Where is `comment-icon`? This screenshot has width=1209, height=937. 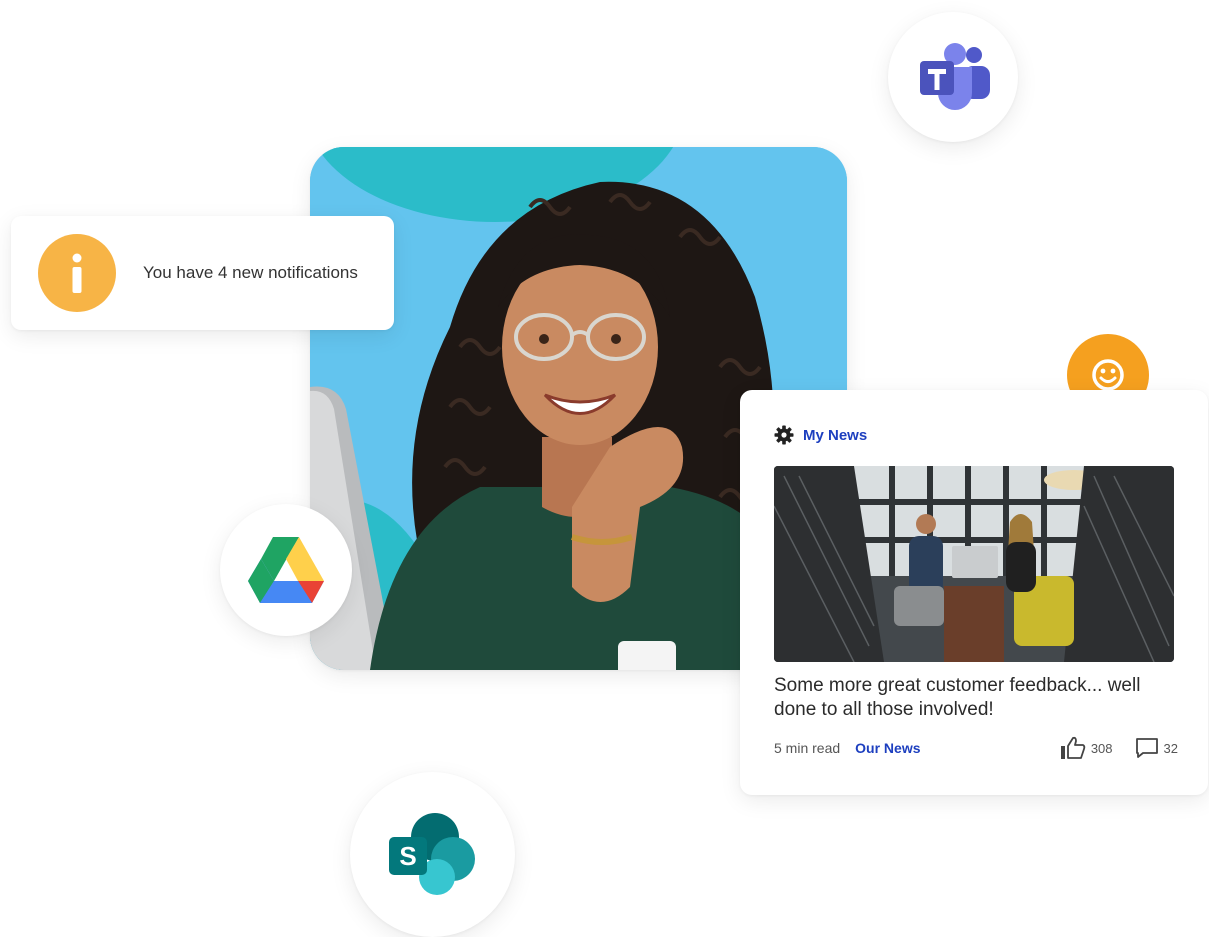 comment-icon is located at coordinates (1146, 748).